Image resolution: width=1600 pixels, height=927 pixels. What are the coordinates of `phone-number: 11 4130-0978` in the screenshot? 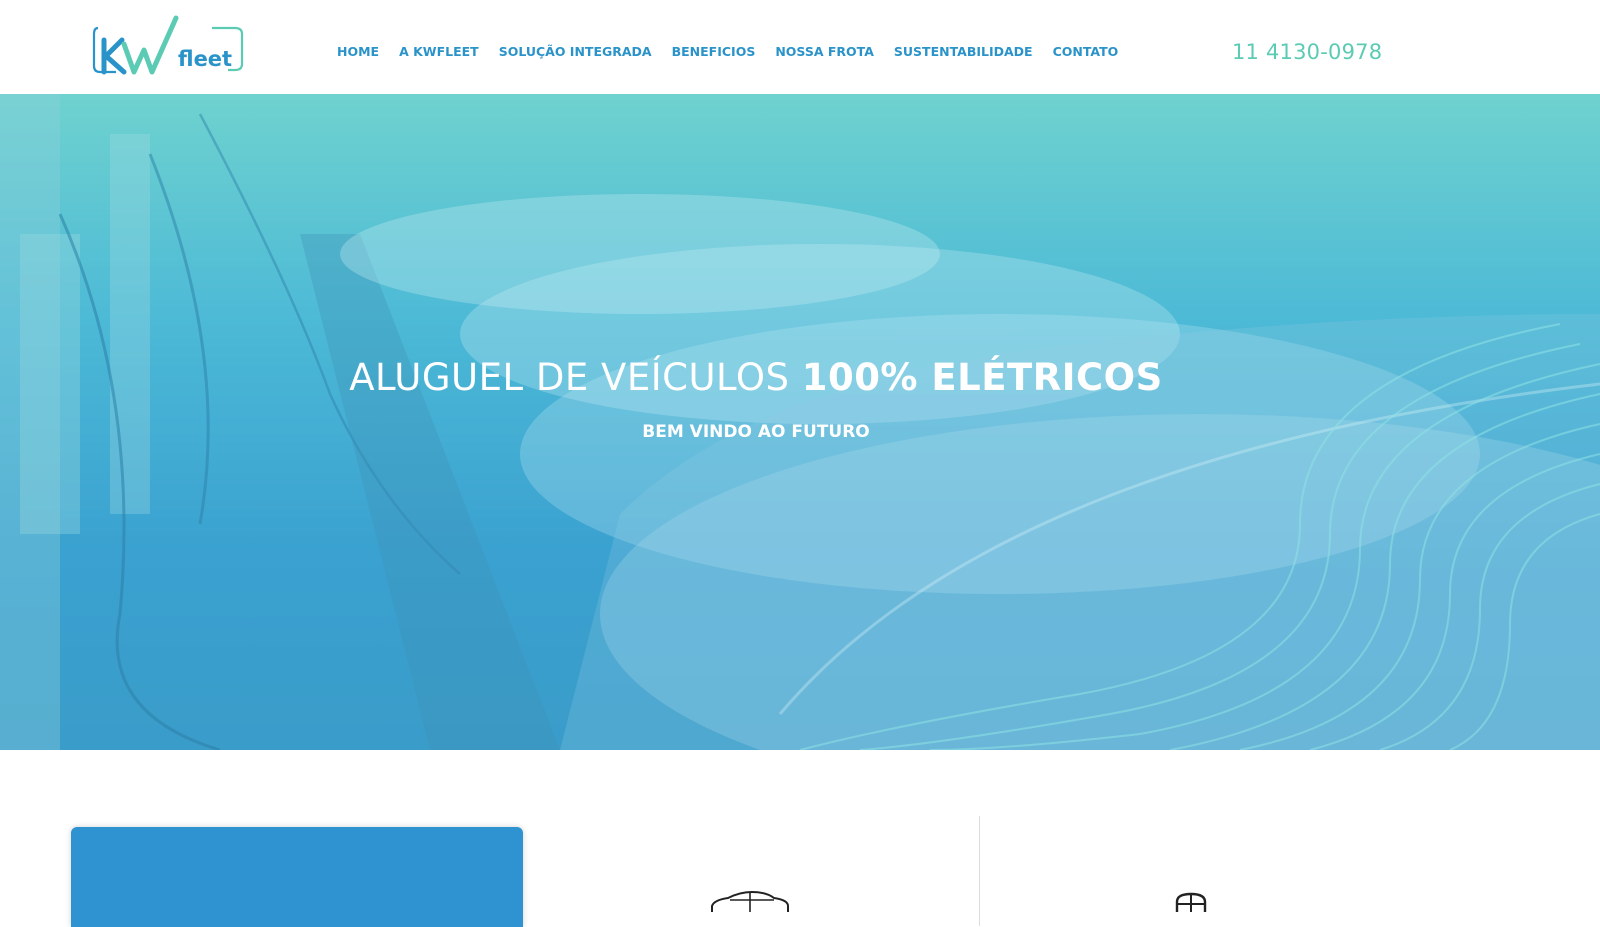 It's located at (1307, 52).